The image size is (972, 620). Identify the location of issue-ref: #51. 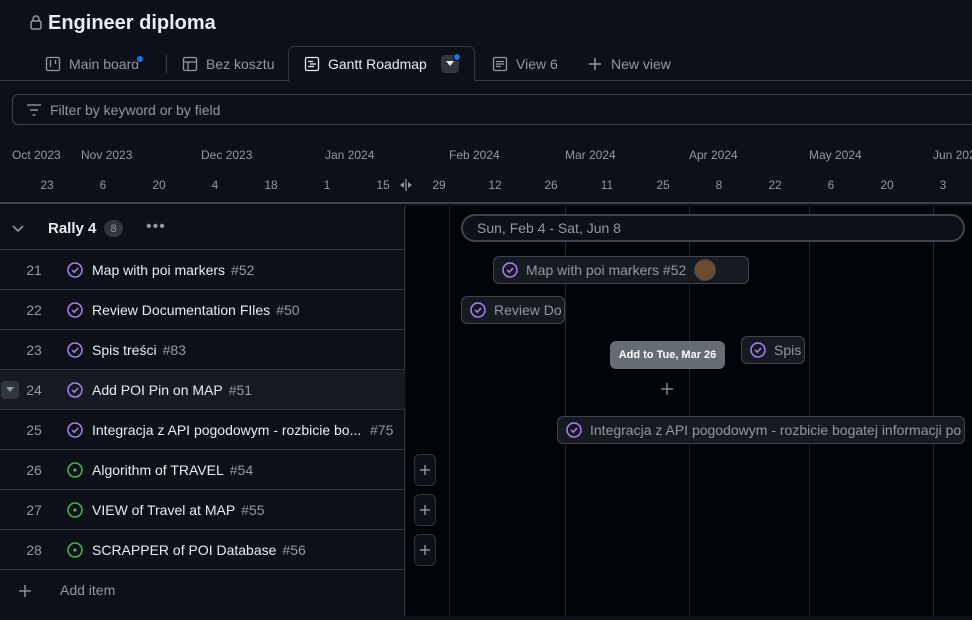
(240, 390).